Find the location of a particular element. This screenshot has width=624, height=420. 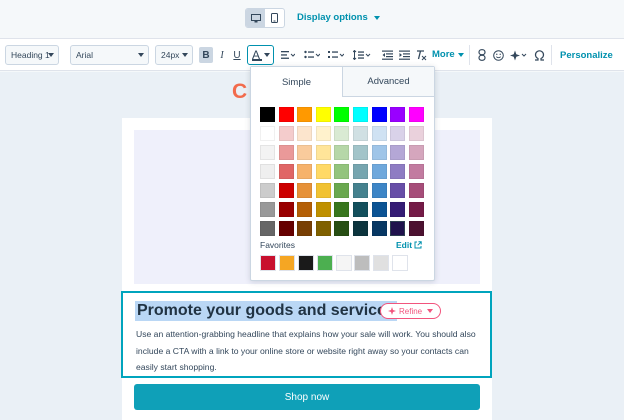

bulleted-list-button is located at coordinates (312, 55).